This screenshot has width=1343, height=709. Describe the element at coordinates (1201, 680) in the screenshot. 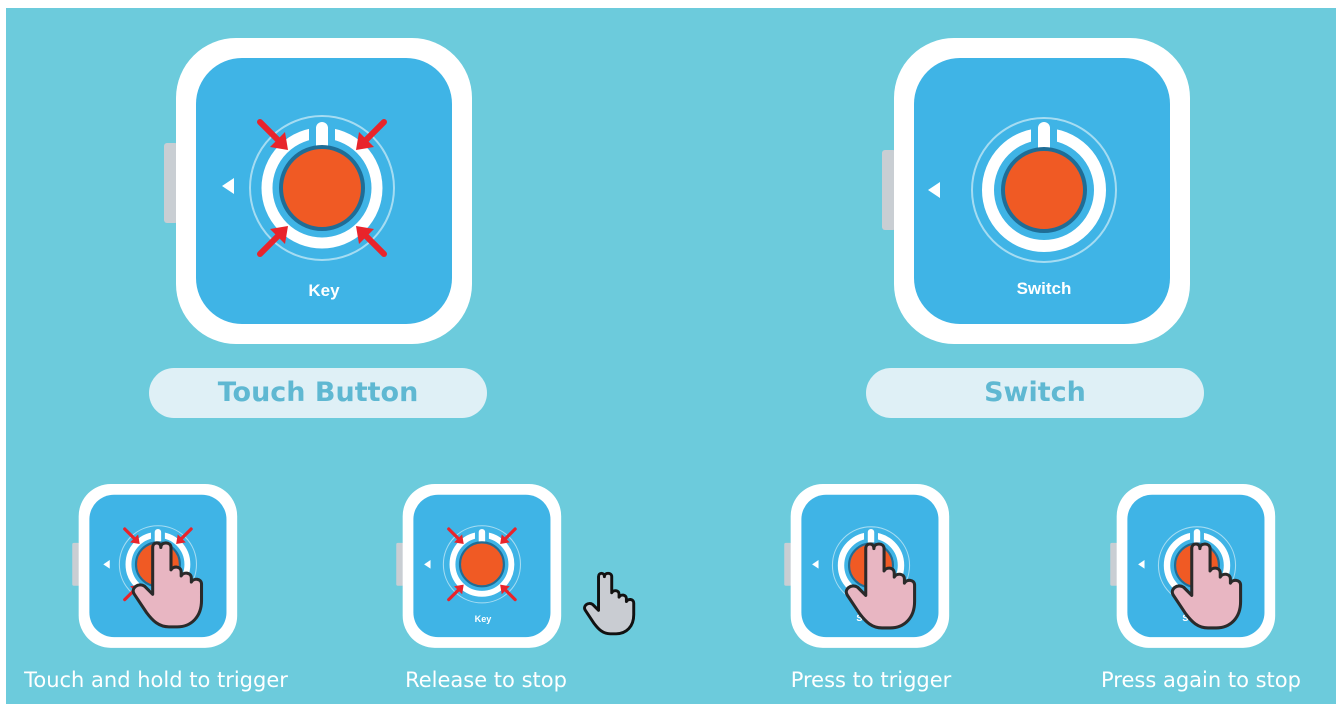

I see `step-caption-press-again: Press again to stop` at that location.